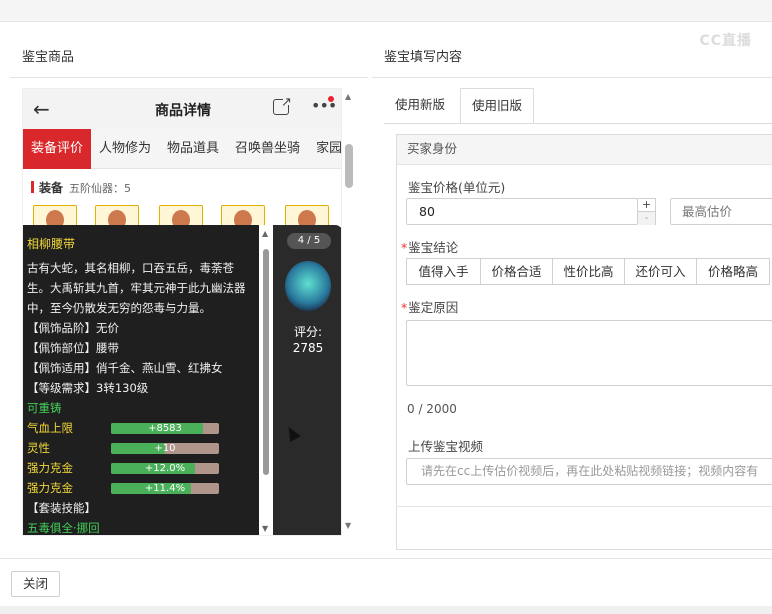 Image resolution: width=772 pixels, height=614 pixels. I want to click on phone-tab-summons: 召唤兽坐骑, so click(267, 149).